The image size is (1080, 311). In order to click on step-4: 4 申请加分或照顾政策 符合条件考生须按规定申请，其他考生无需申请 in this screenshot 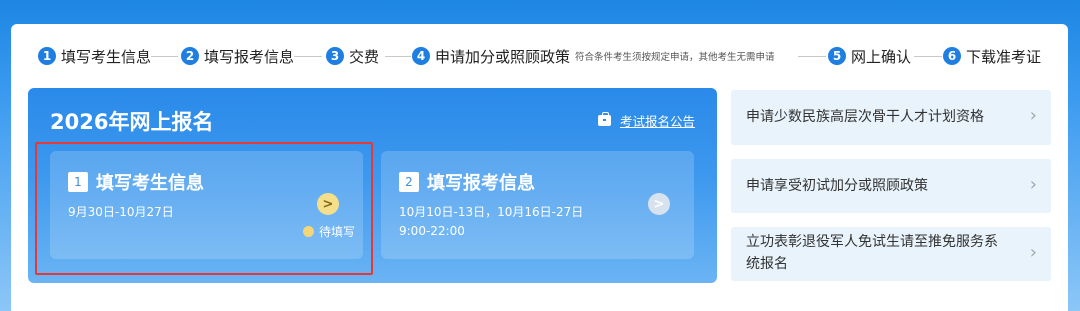, I will do `click(593, 56)`.